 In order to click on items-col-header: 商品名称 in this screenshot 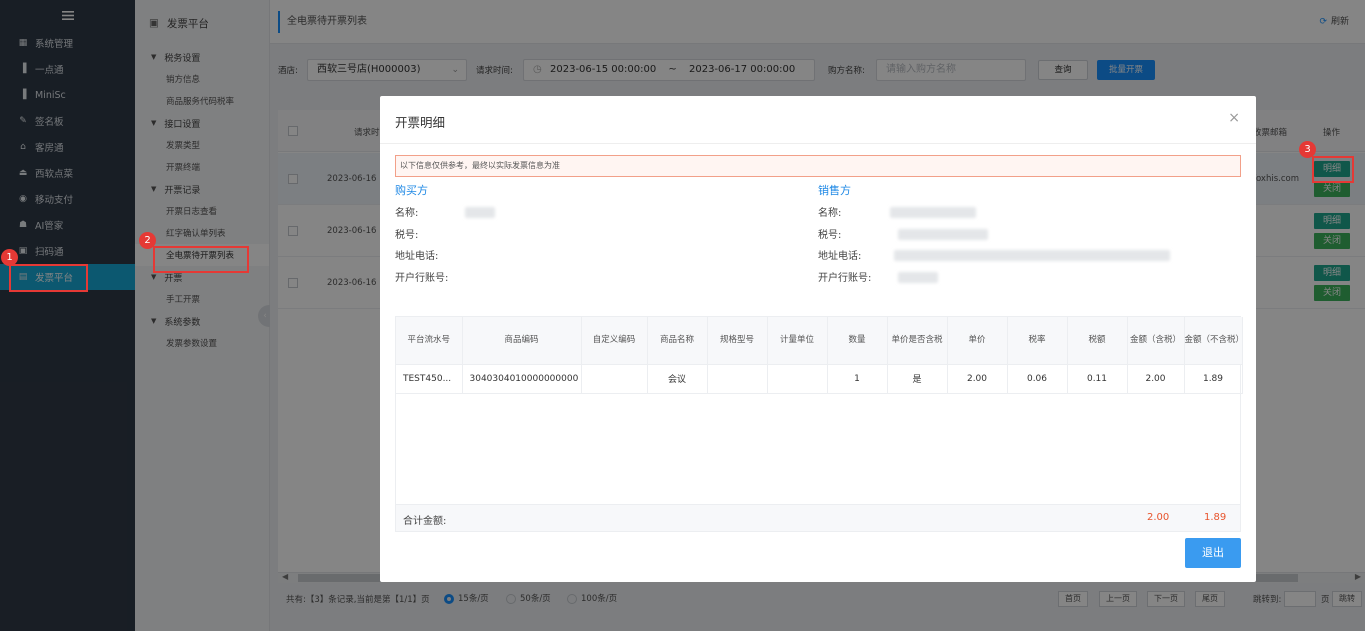, I will do `click(677, 341)`.